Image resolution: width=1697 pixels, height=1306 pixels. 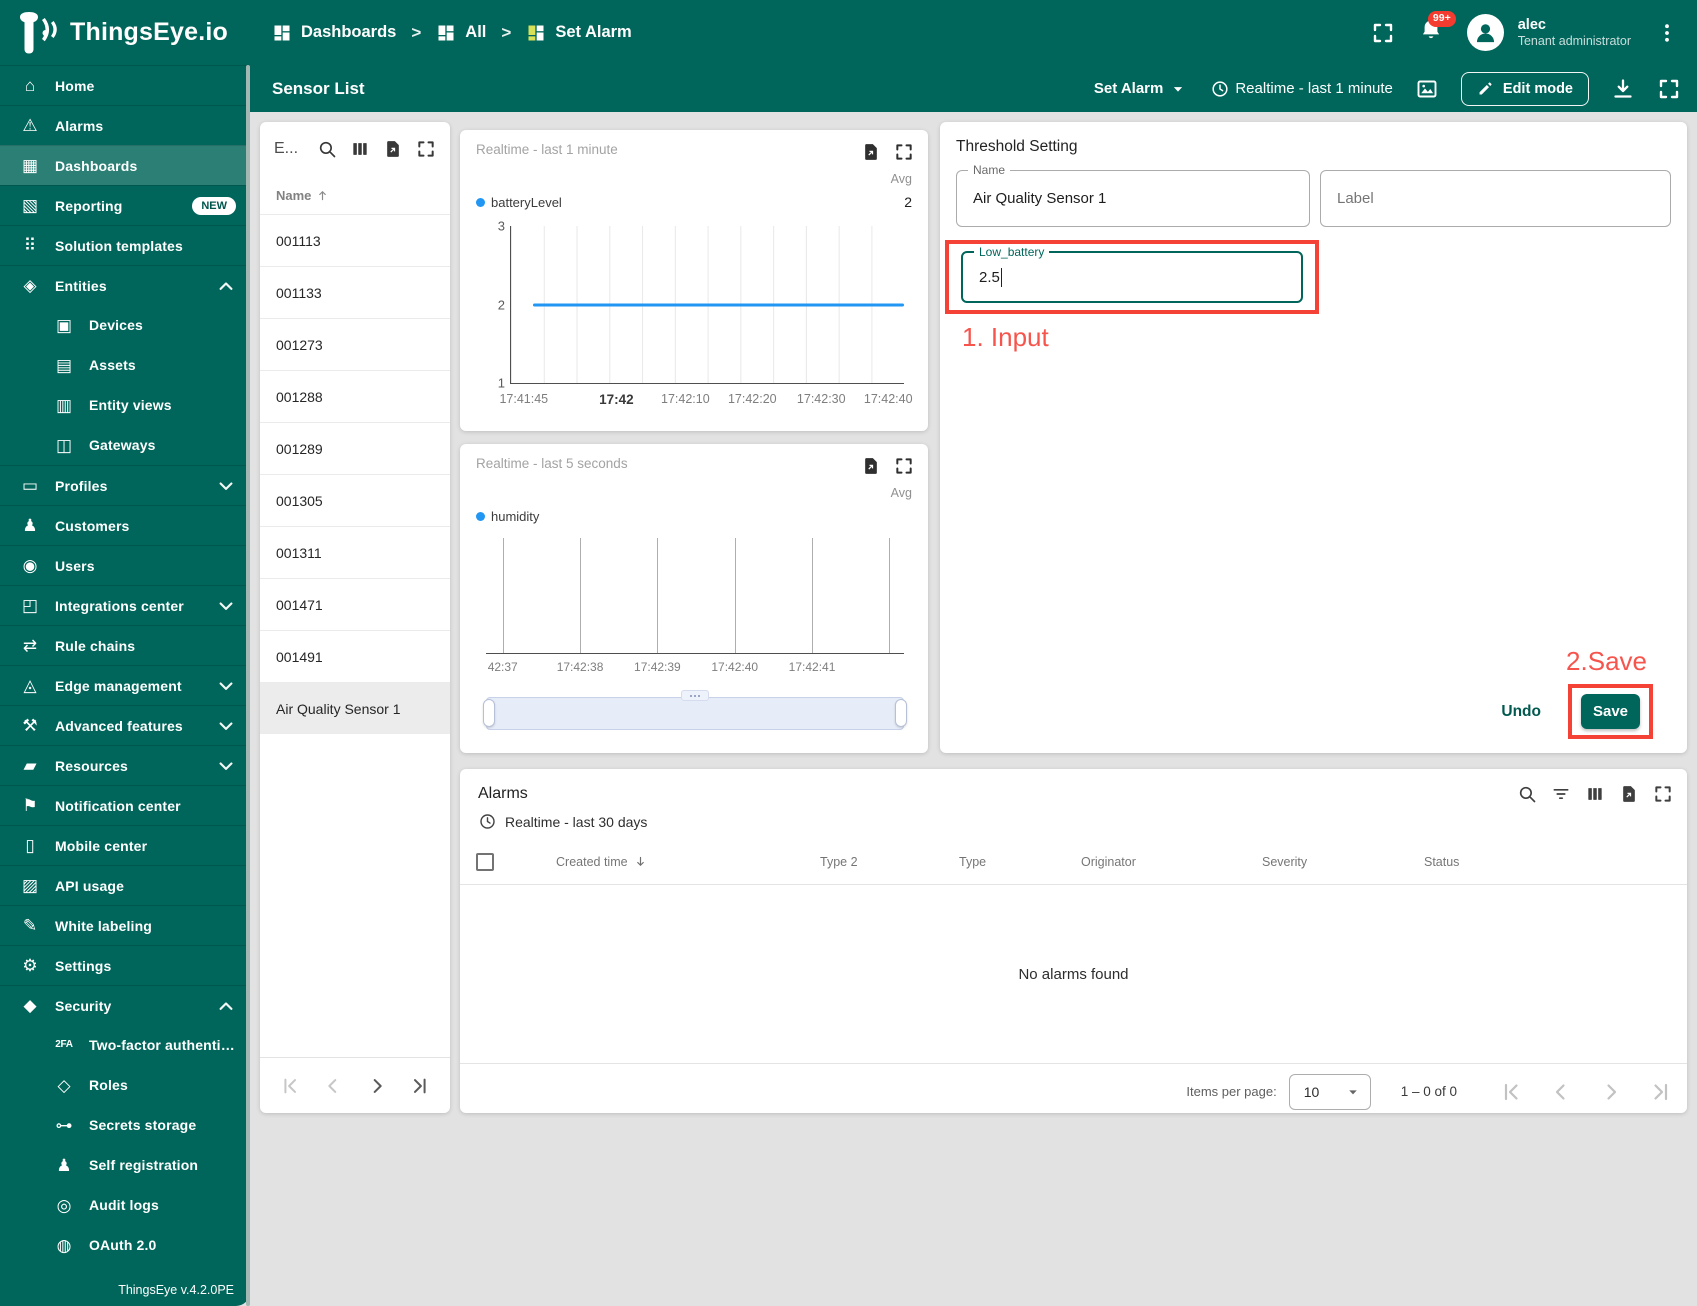 What do you see at coordinates (355, 552) in the screenshot?
I see `sensor-row: 001311` at bounding box center [355, 552].